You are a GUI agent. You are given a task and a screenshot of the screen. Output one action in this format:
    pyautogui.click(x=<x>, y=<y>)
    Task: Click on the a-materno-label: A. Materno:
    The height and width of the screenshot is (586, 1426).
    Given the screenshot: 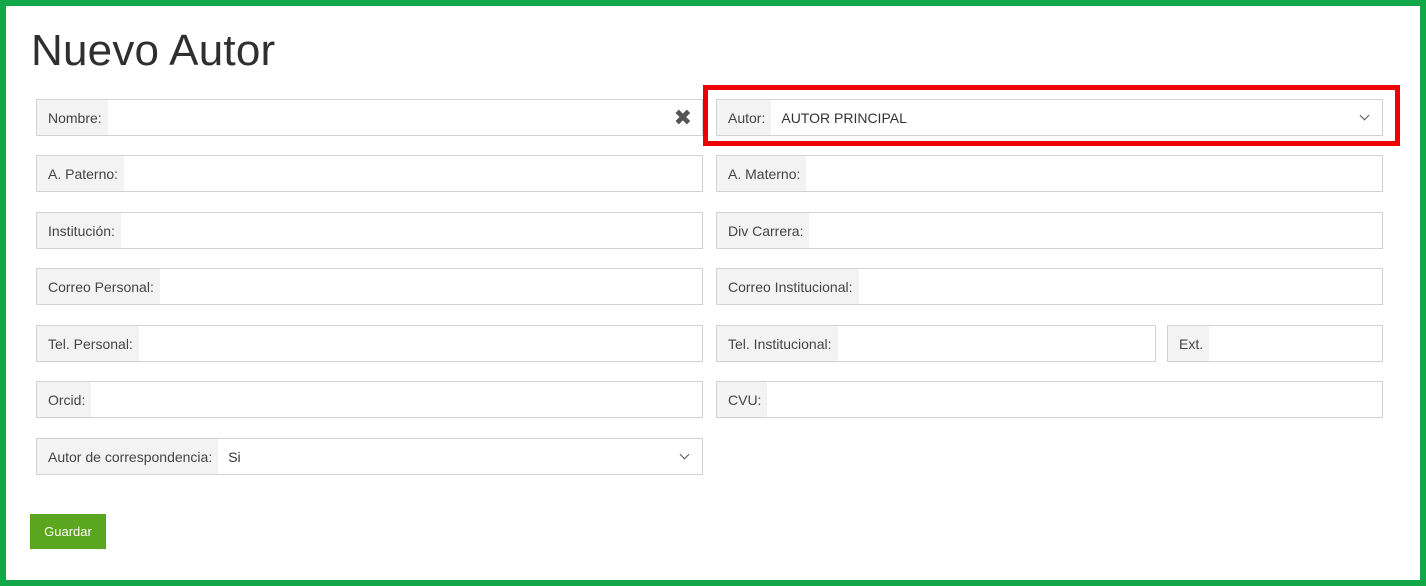 What is the action you would take?
    pyautogui.click(x=762, y=173)
    